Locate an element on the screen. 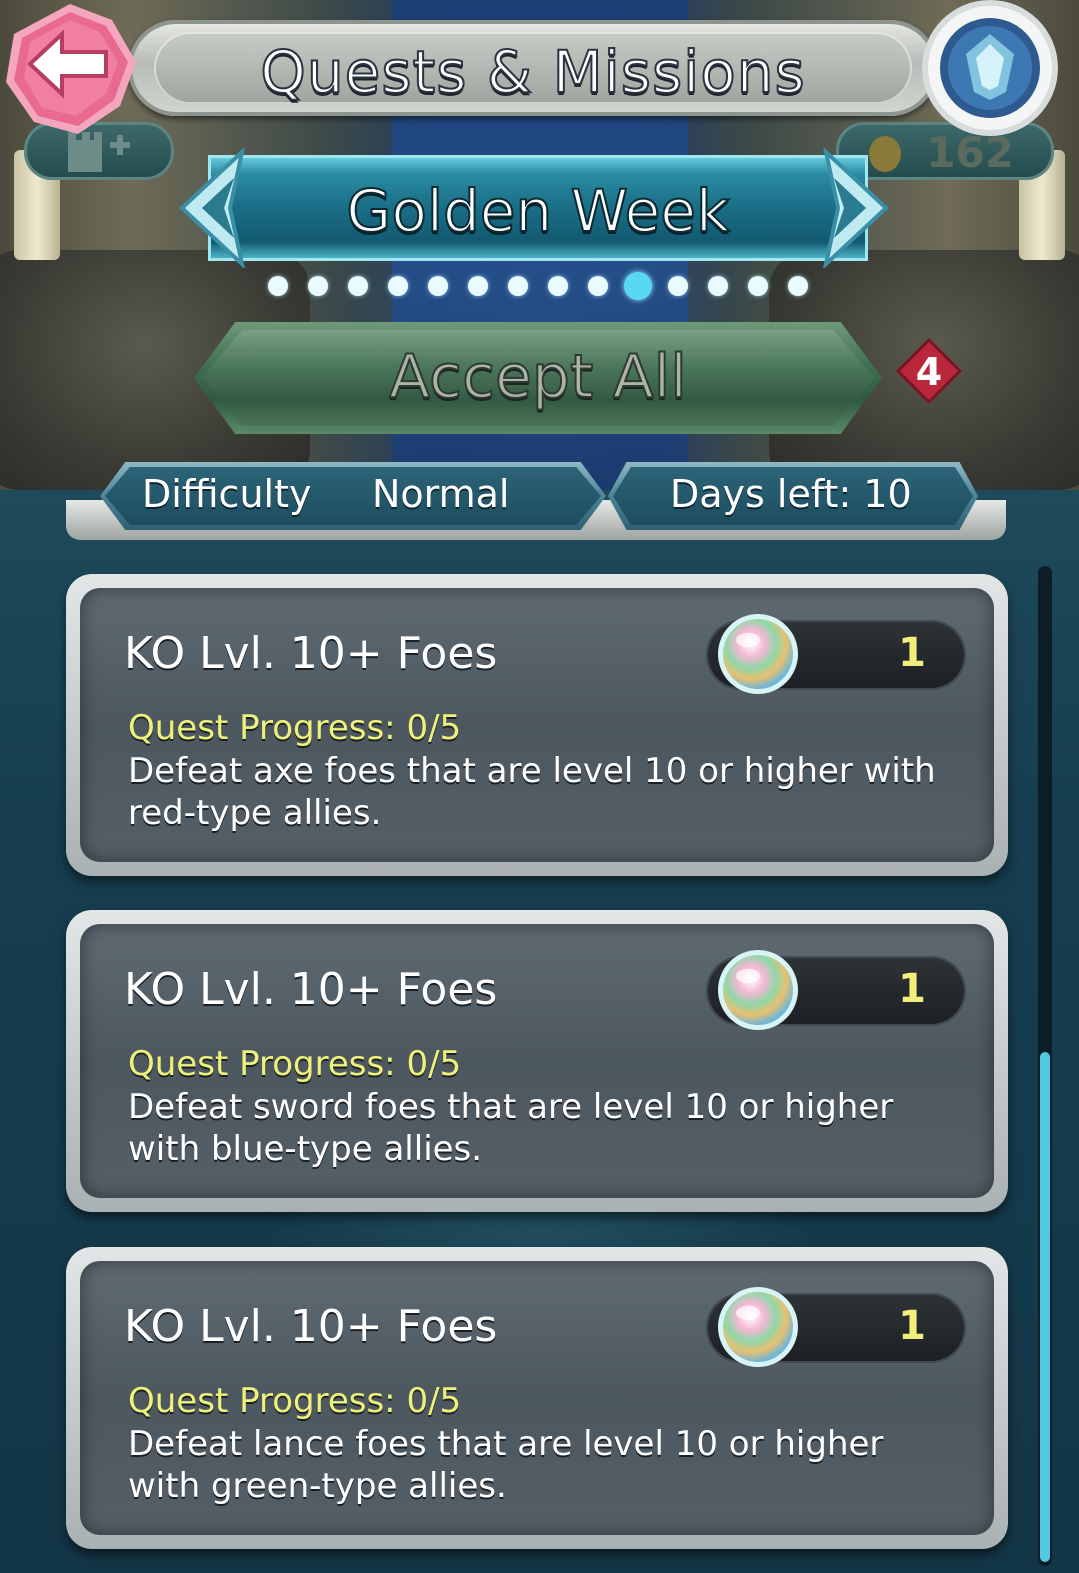  days-left-pill: Days left: 10 is located at coordinates (793, 496).